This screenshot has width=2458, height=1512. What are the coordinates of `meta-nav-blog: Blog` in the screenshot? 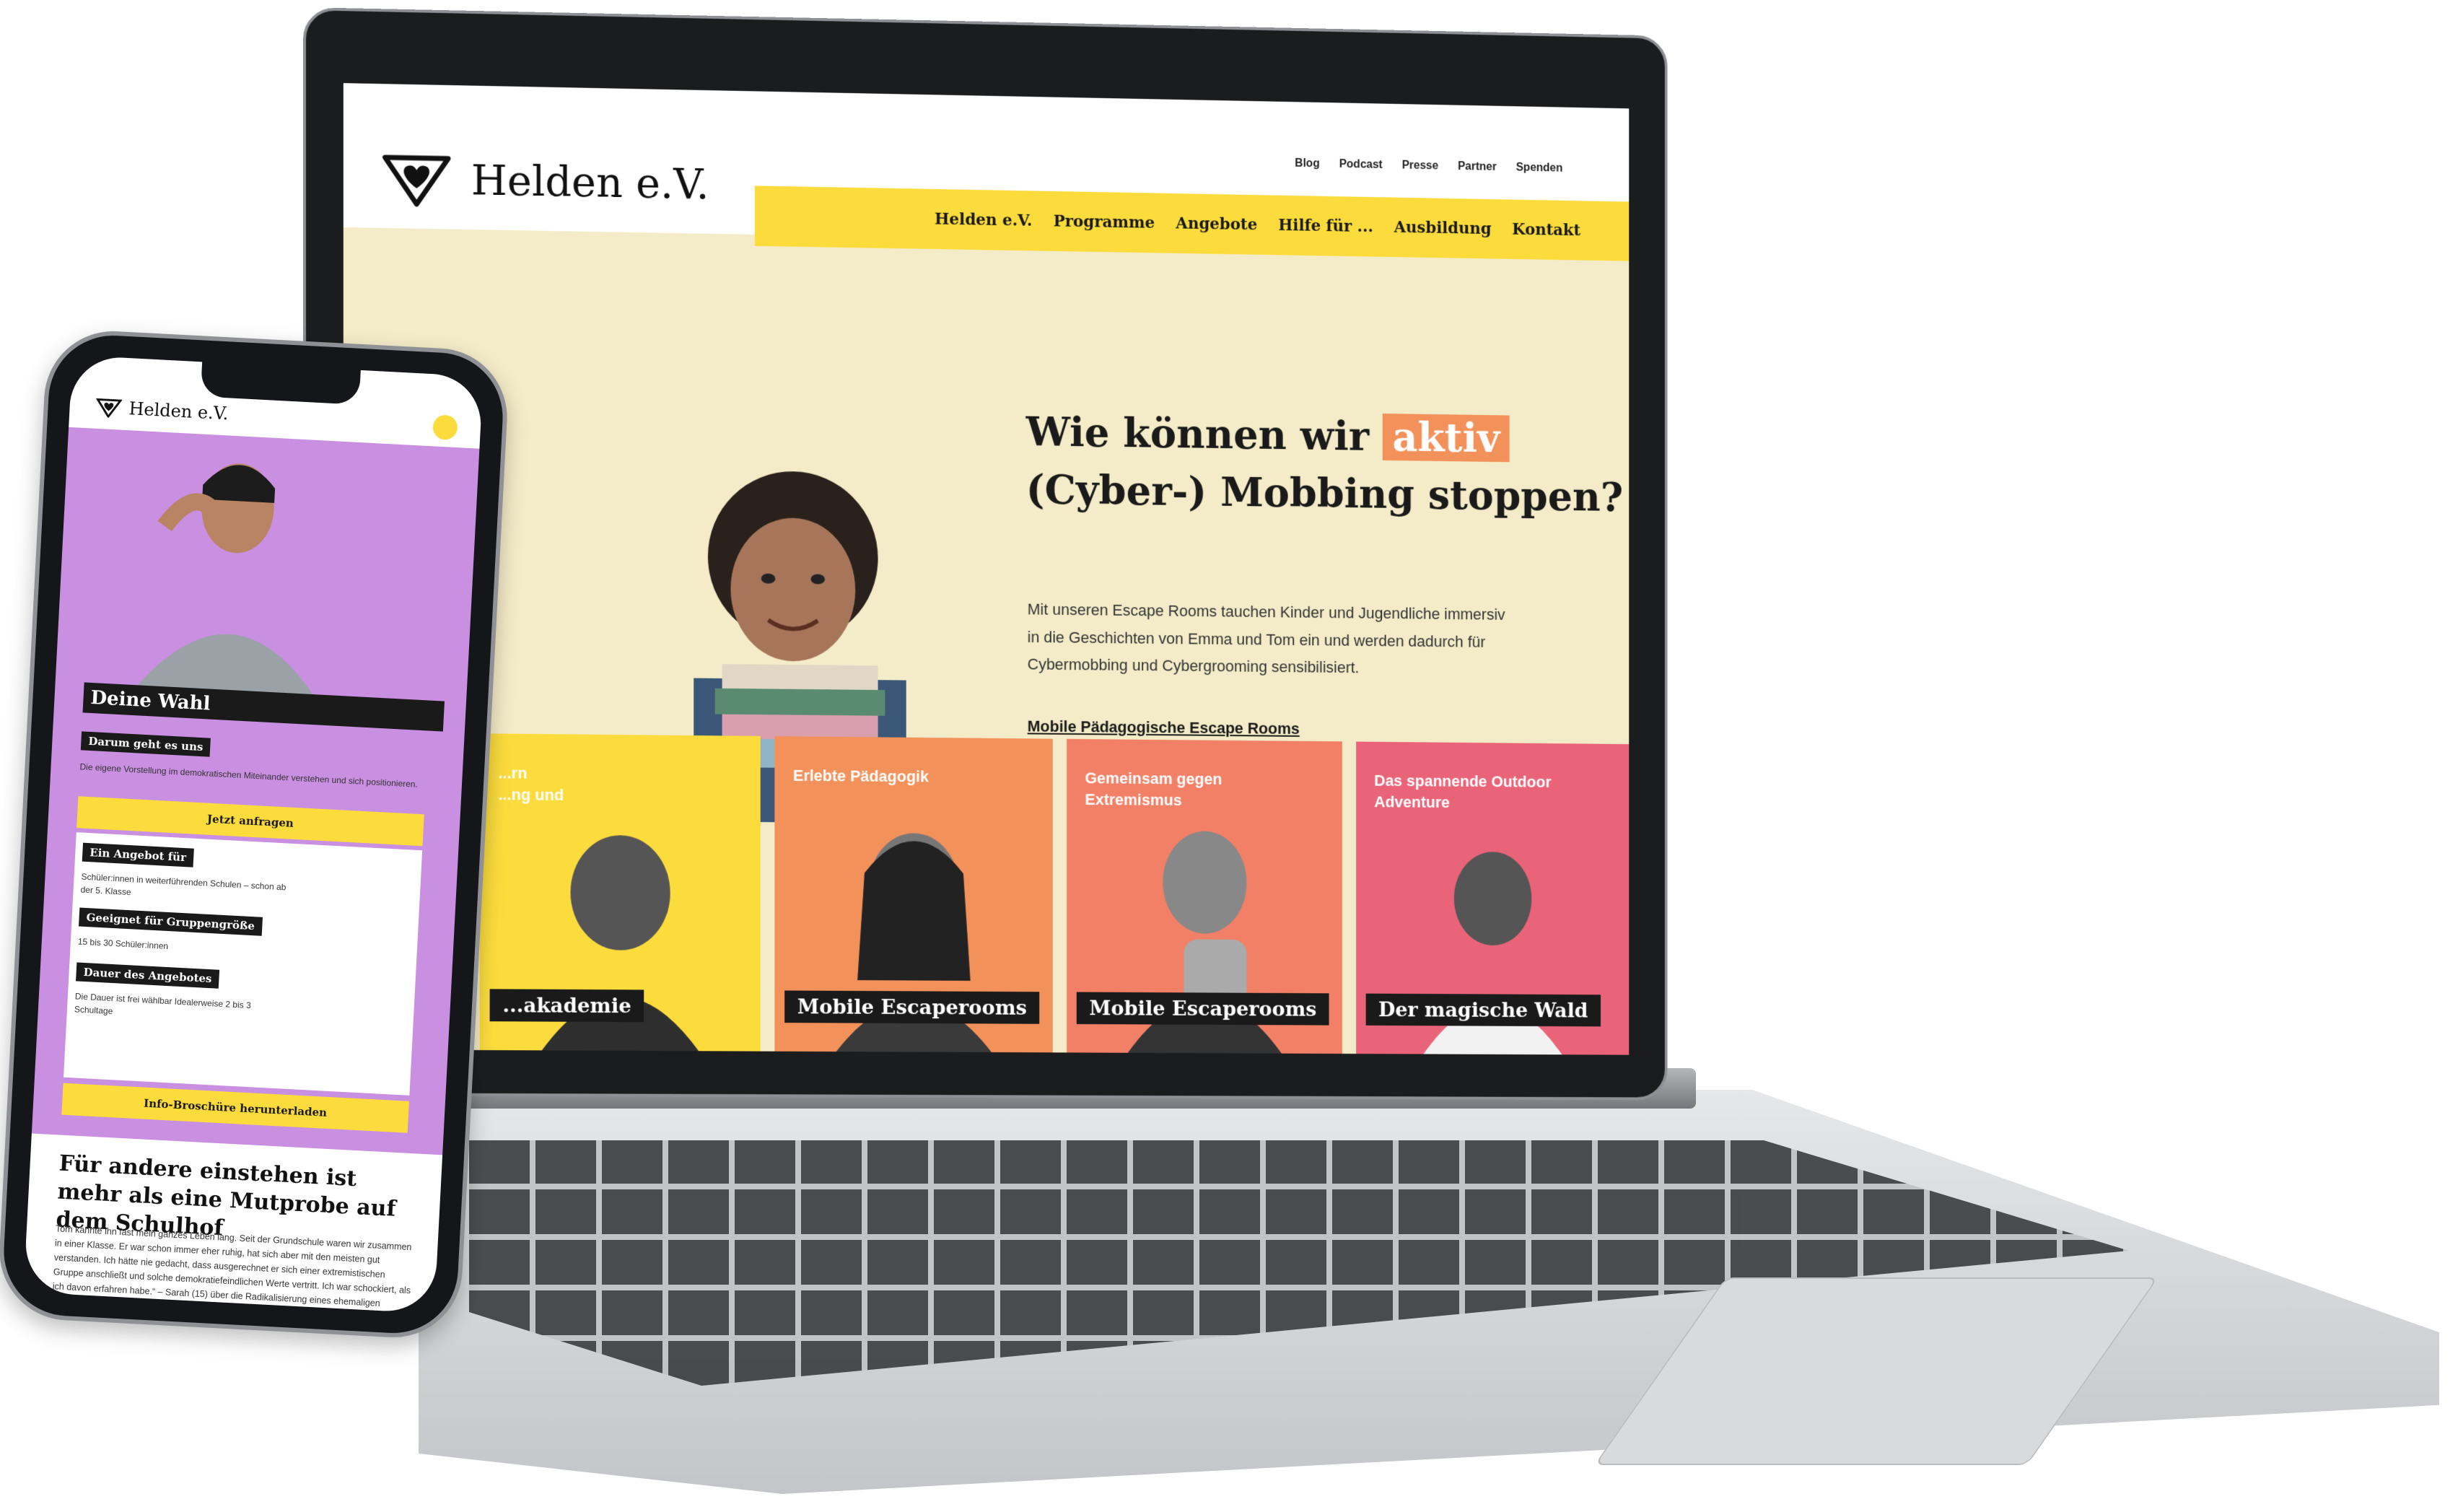 It's located at (1307, 163).